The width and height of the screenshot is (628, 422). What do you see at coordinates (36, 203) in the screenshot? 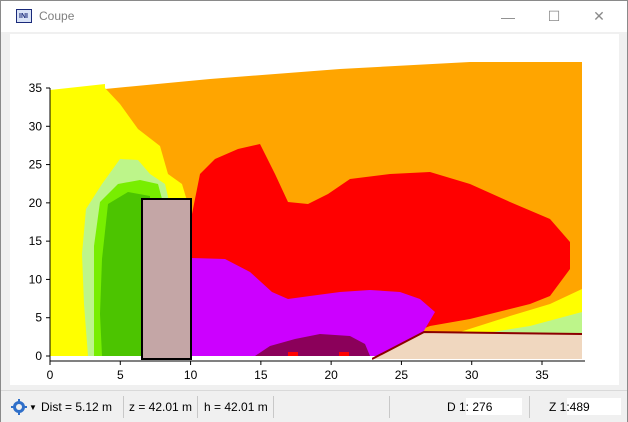
I see `y-tick-label: 20` at bounding box center [36, 203].